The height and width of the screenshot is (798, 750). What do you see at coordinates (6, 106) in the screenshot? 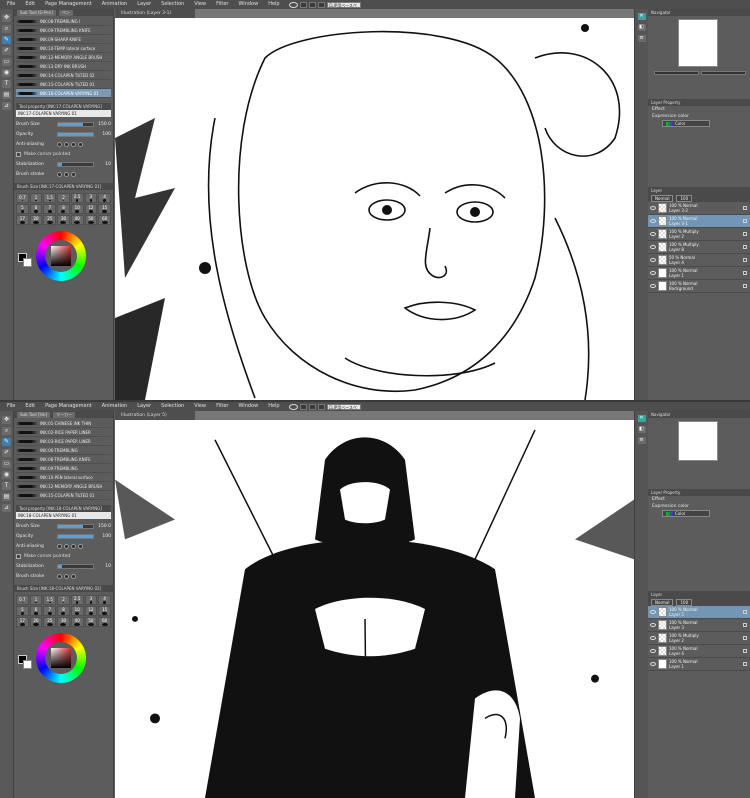
I see `ruler-icon: ⊿` at bounding box center [6, 106].